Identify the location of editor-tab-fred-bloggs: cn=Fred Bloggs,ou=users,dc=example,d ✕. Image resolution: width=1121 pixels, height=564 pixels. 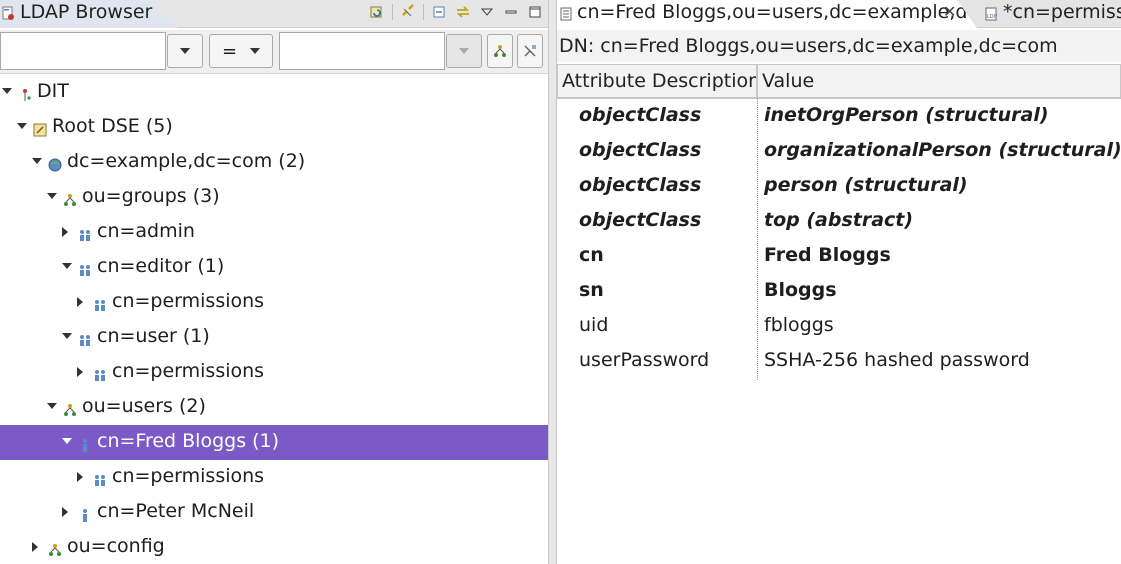
(767, 14).